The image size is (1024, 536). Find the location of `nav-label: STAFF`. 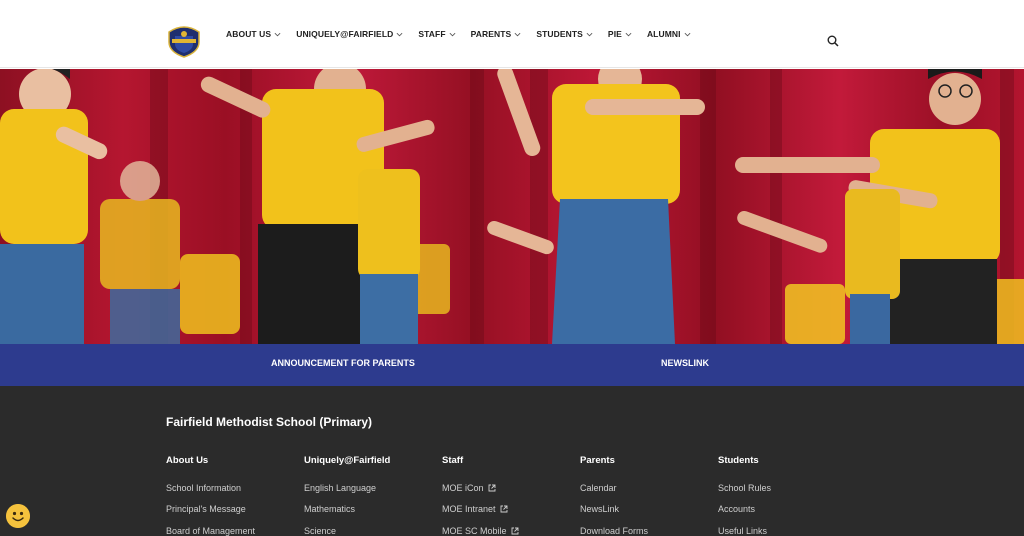

nav-label: STAFF is located at coordinates (432, 34).